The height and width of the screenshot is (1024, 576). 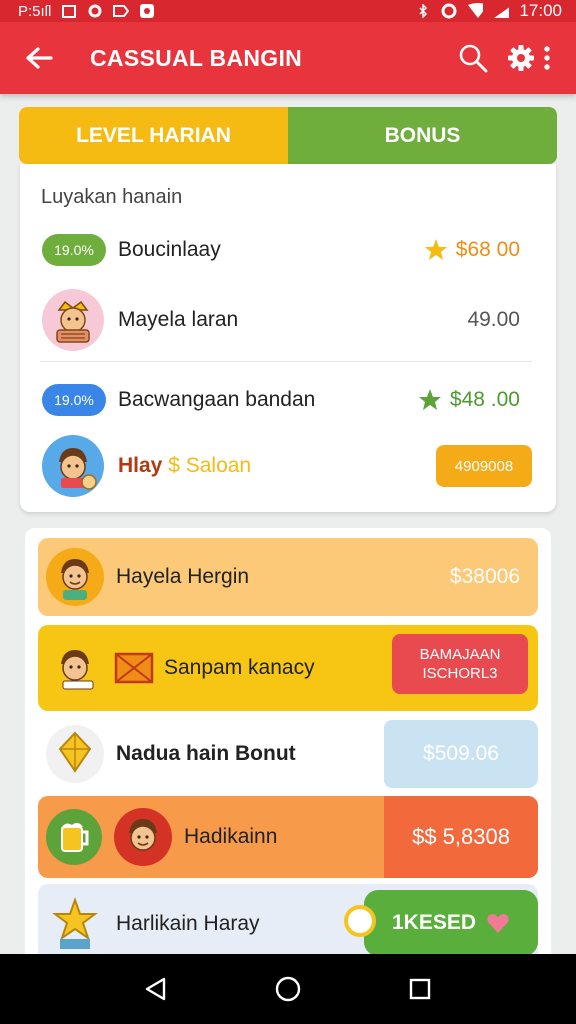 I want to click on record-icon, so click(x=449, y=11).